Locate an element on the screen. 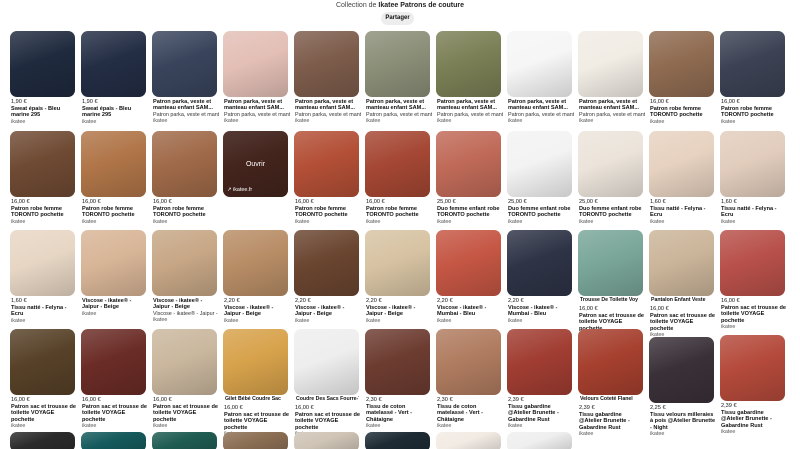 Image resolution: width=800 pixels, height=449 pixels. source-link: ↗ ikatee.fr is located at coordinates (239, 190).